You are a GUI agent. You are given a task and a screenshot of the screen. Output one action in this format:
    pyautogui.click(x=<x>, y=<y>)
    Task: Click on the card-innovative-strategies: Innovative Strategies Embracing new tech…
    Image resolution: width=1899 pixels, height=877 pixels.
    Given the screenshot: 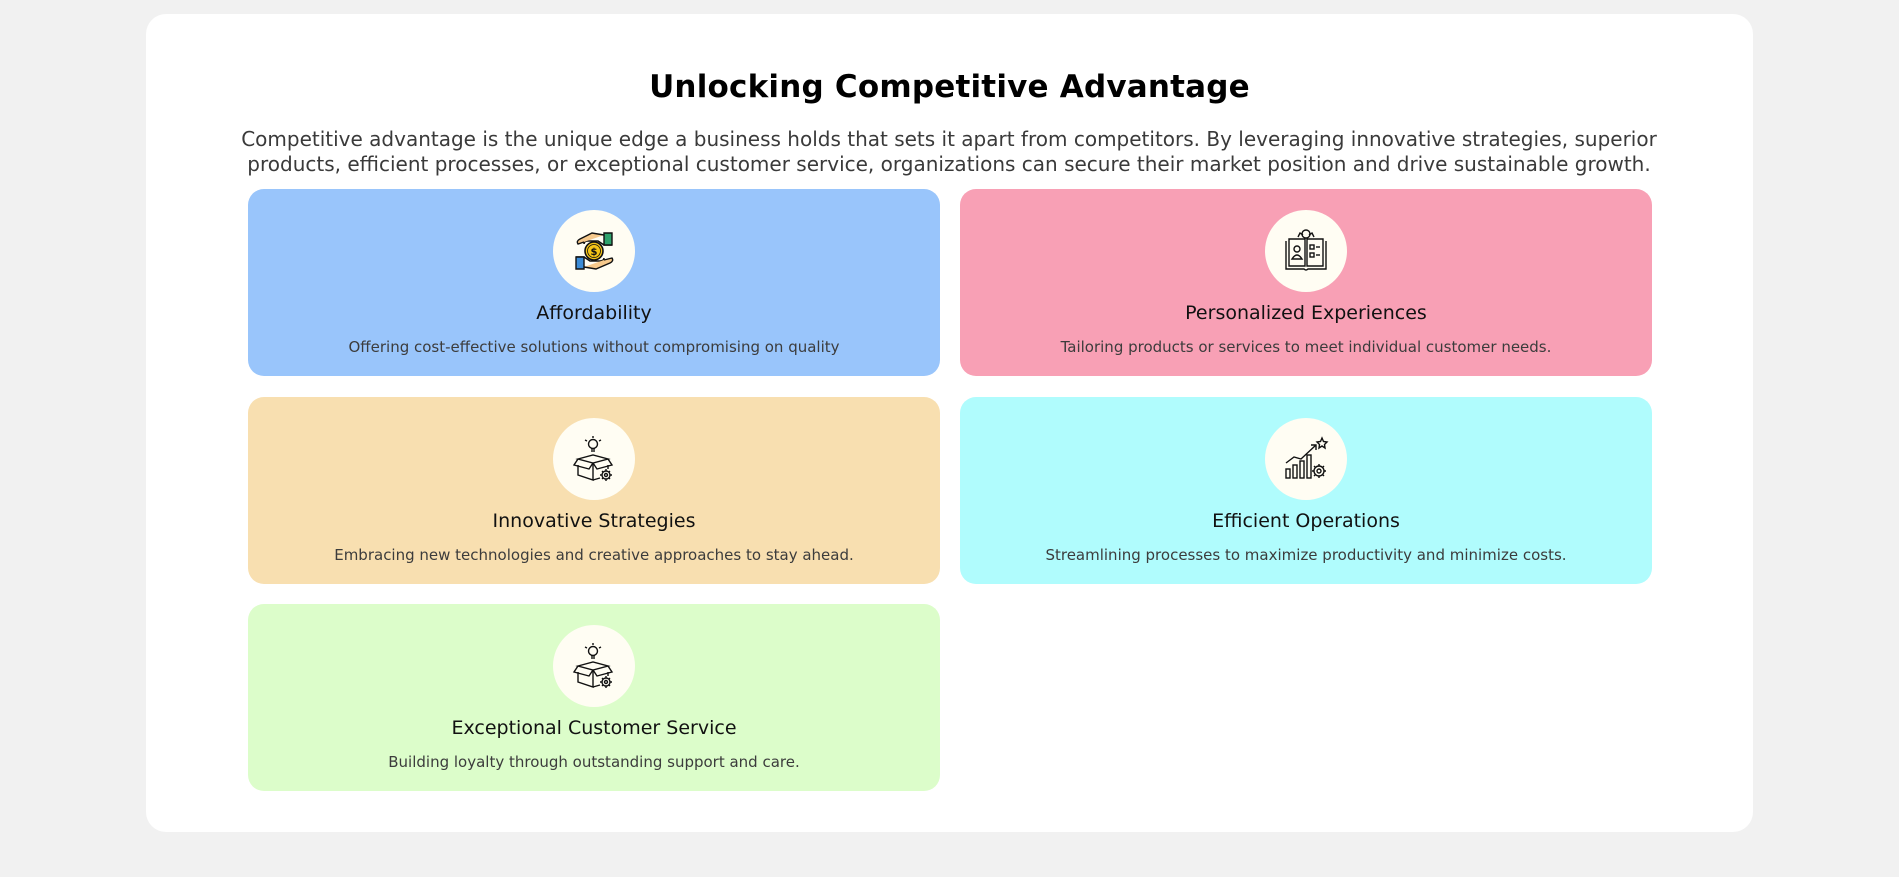 What is the action you would take?
    pyautogui.click(x=594, y=490)
    